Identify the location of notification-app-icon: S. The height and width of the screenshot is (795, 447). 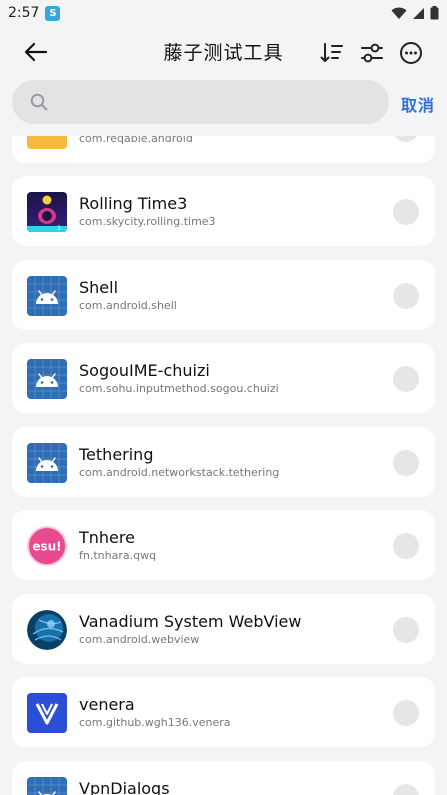
(53, 13).